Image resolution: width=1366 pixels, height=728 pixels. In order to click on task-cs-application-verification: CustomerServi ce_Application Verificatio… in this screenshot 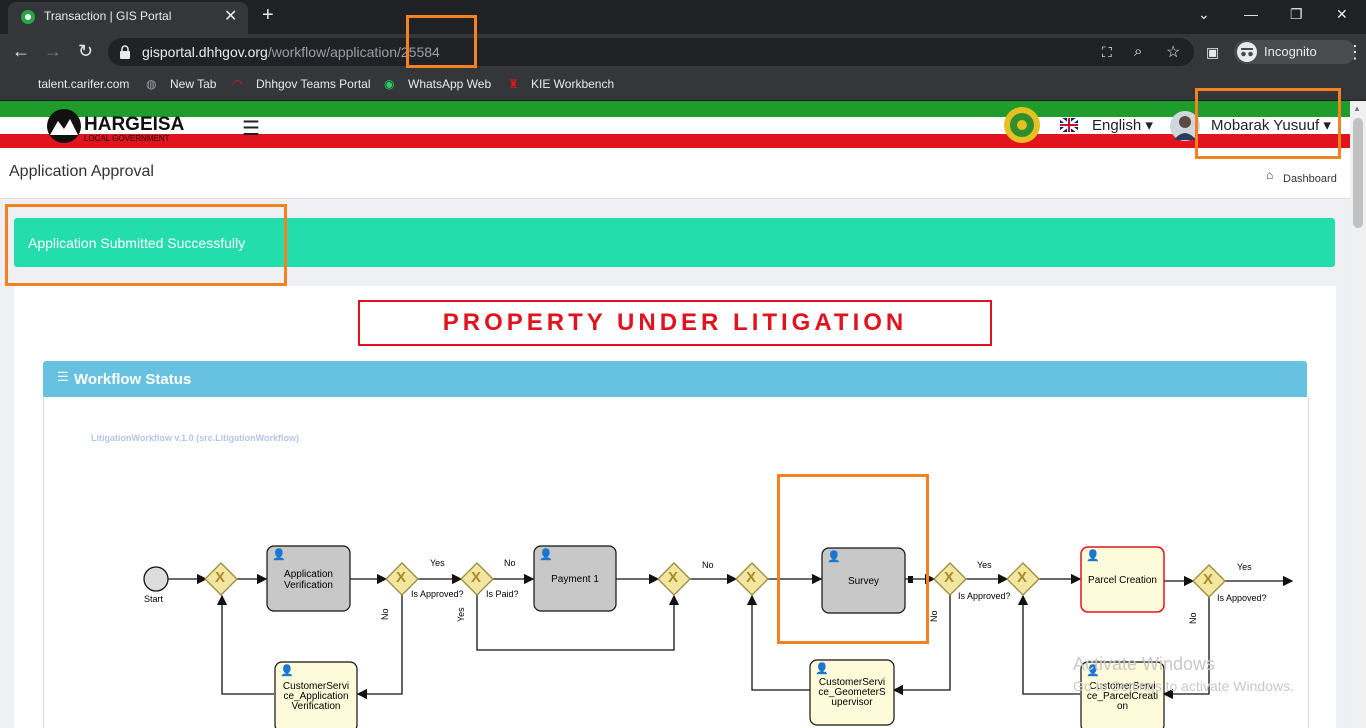, I will do `click(316, 697)`.